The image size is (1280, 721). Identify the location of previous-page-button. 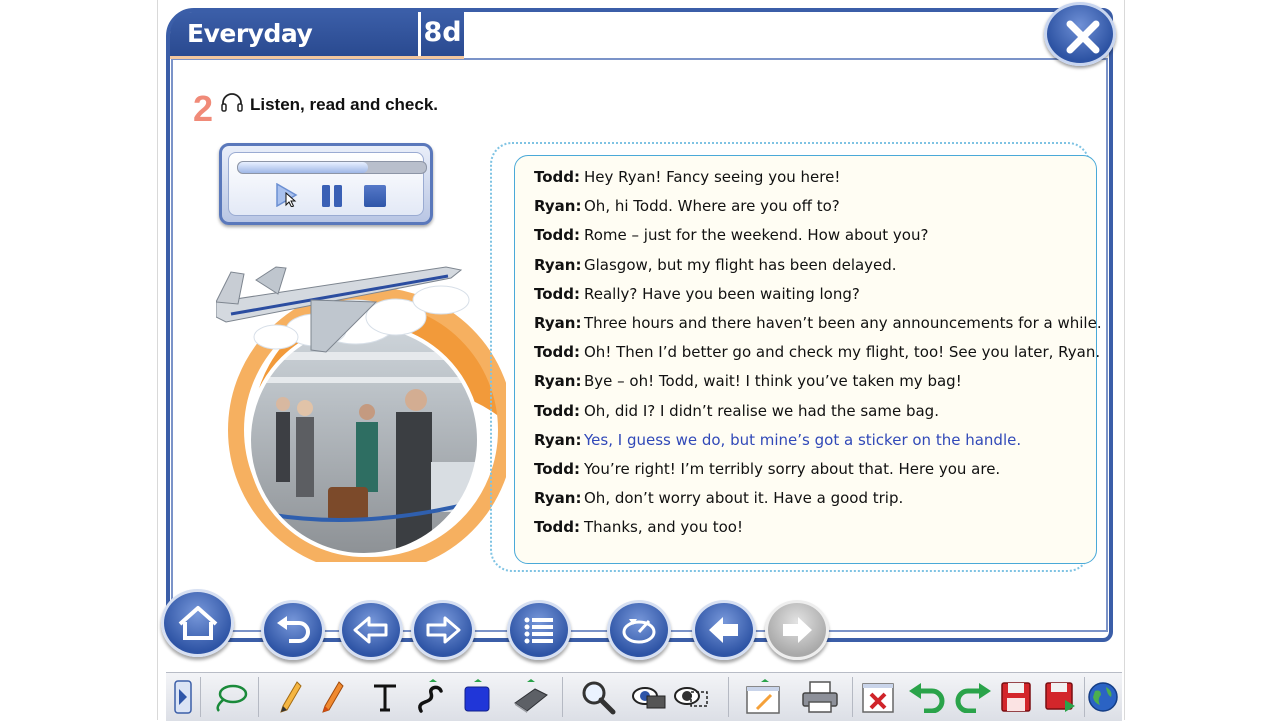
(724, 630).